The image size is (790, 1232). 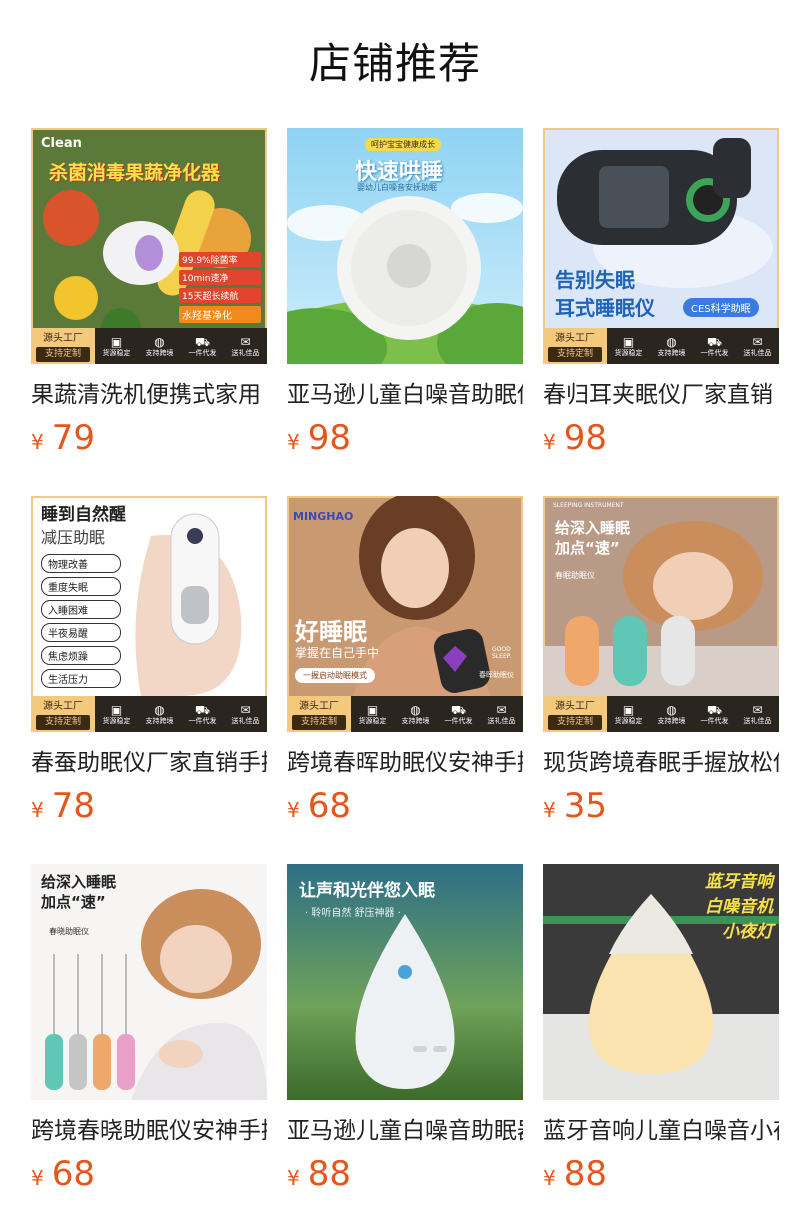 What do you see at coordinates (149, 1131) in the screenshot?
I see `product-name: 跨境春晓助眠仪安神手握` at bounding box center [149, 1131].